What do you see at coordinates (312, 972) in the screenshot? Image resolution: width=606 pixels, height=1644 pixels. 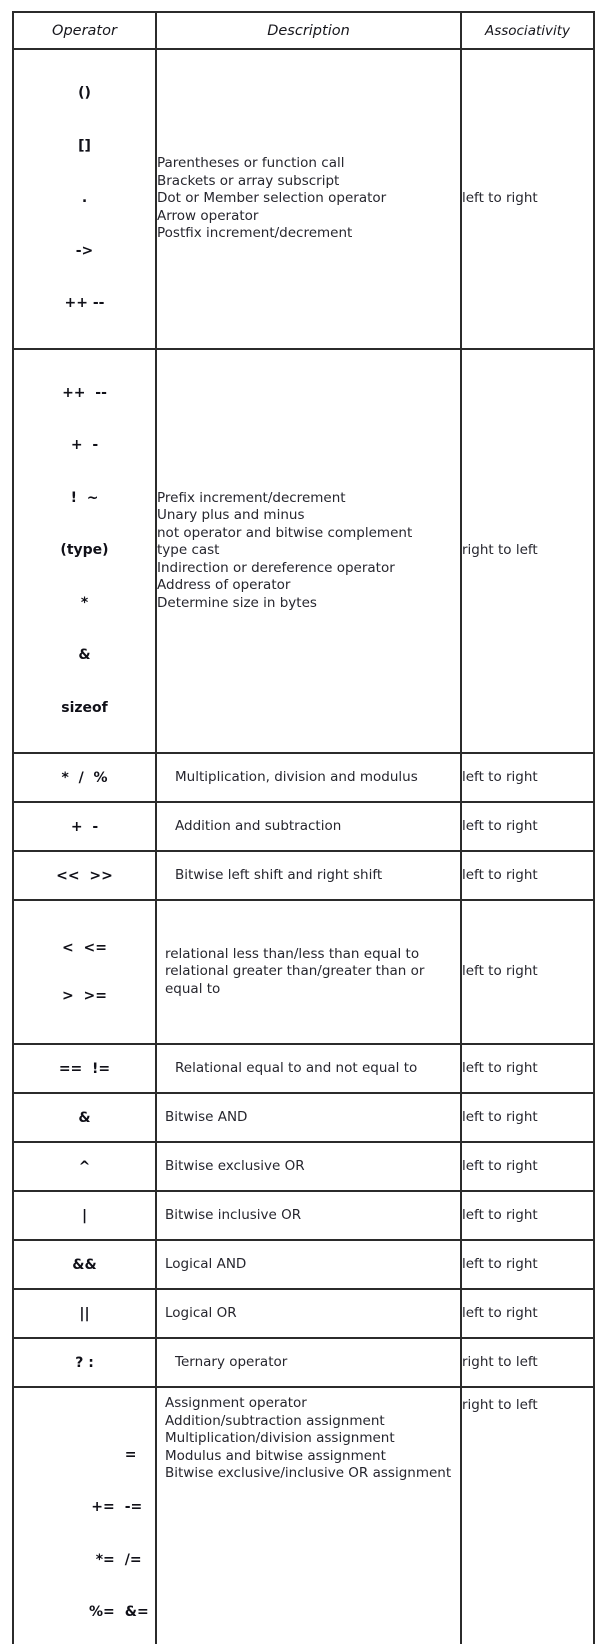 I see `description-line: relational greater than/greater than or` at bounding box center [312, 972].